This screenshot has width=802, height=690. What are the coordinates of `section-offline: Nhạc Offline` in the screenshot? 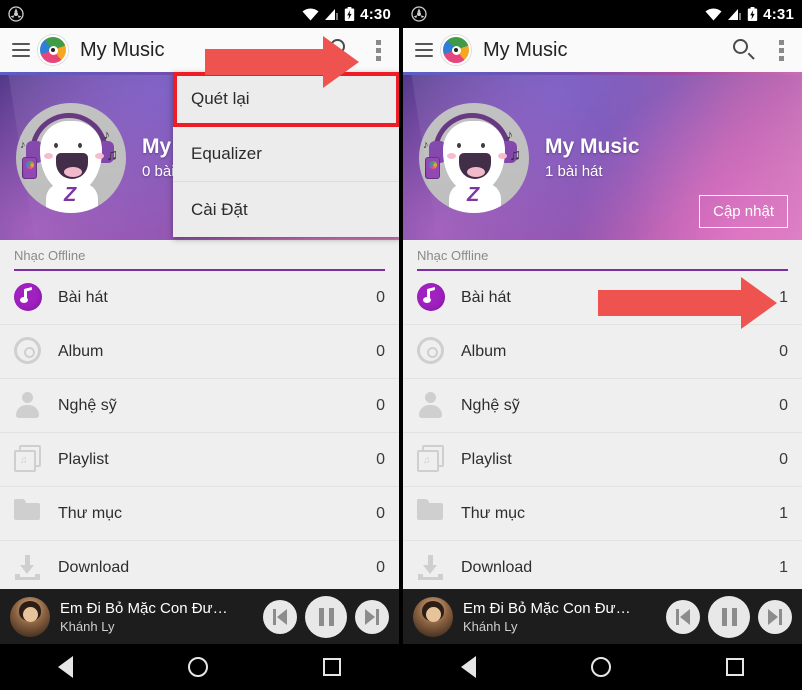 It's located at (602, 255).